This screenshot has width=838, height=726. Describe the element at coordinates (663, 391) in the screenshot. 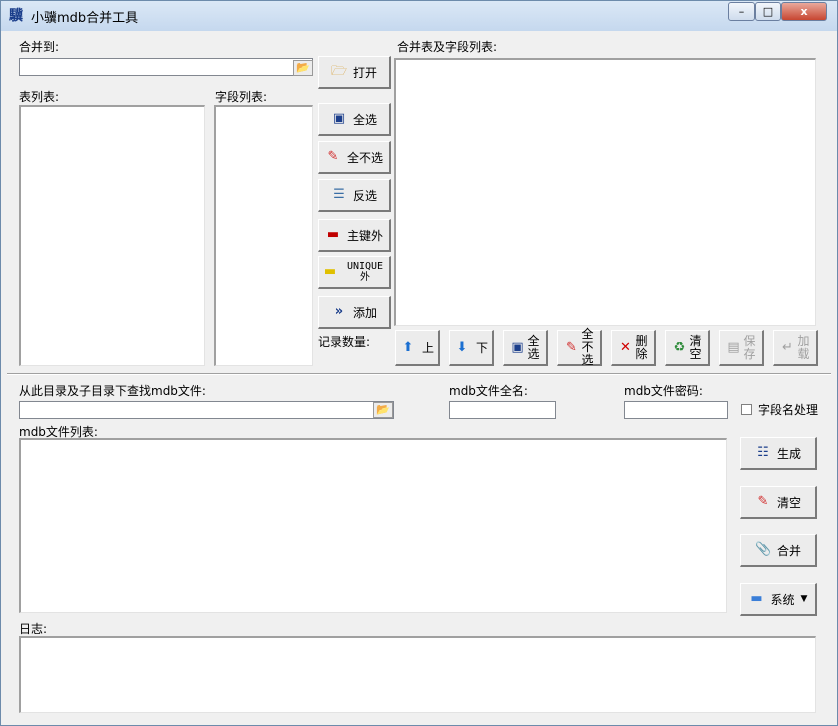

I see `mdb-password-label: mdb文件密码:` at that location.